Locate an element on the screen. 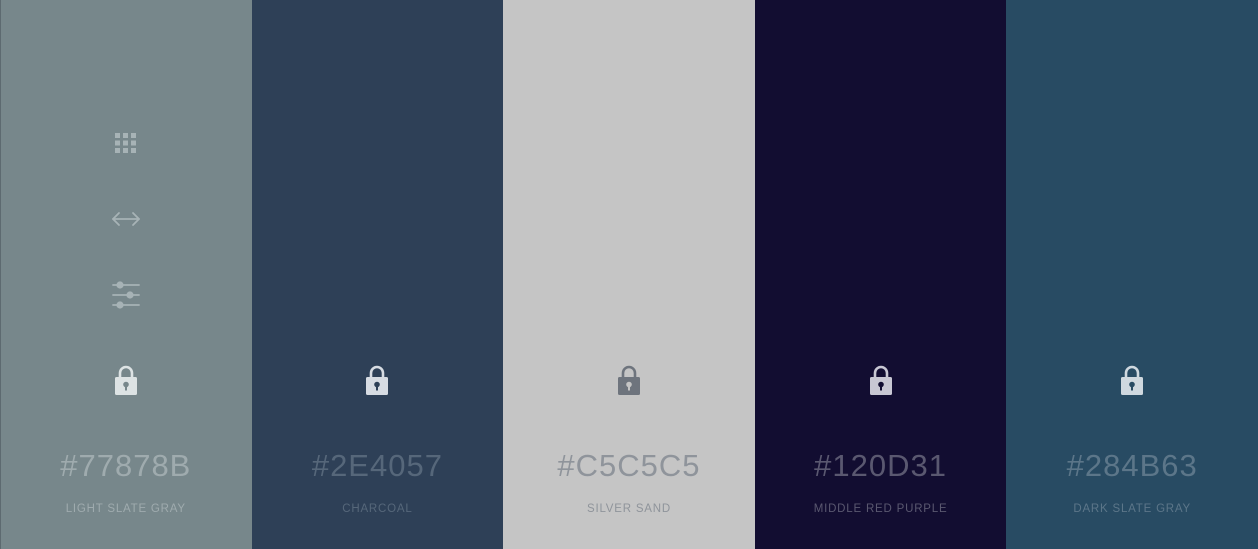 Image resolution: width=1258 pixels, height=549 pixels. color-name: SILVER SAND is located at coordinates (629, 509).